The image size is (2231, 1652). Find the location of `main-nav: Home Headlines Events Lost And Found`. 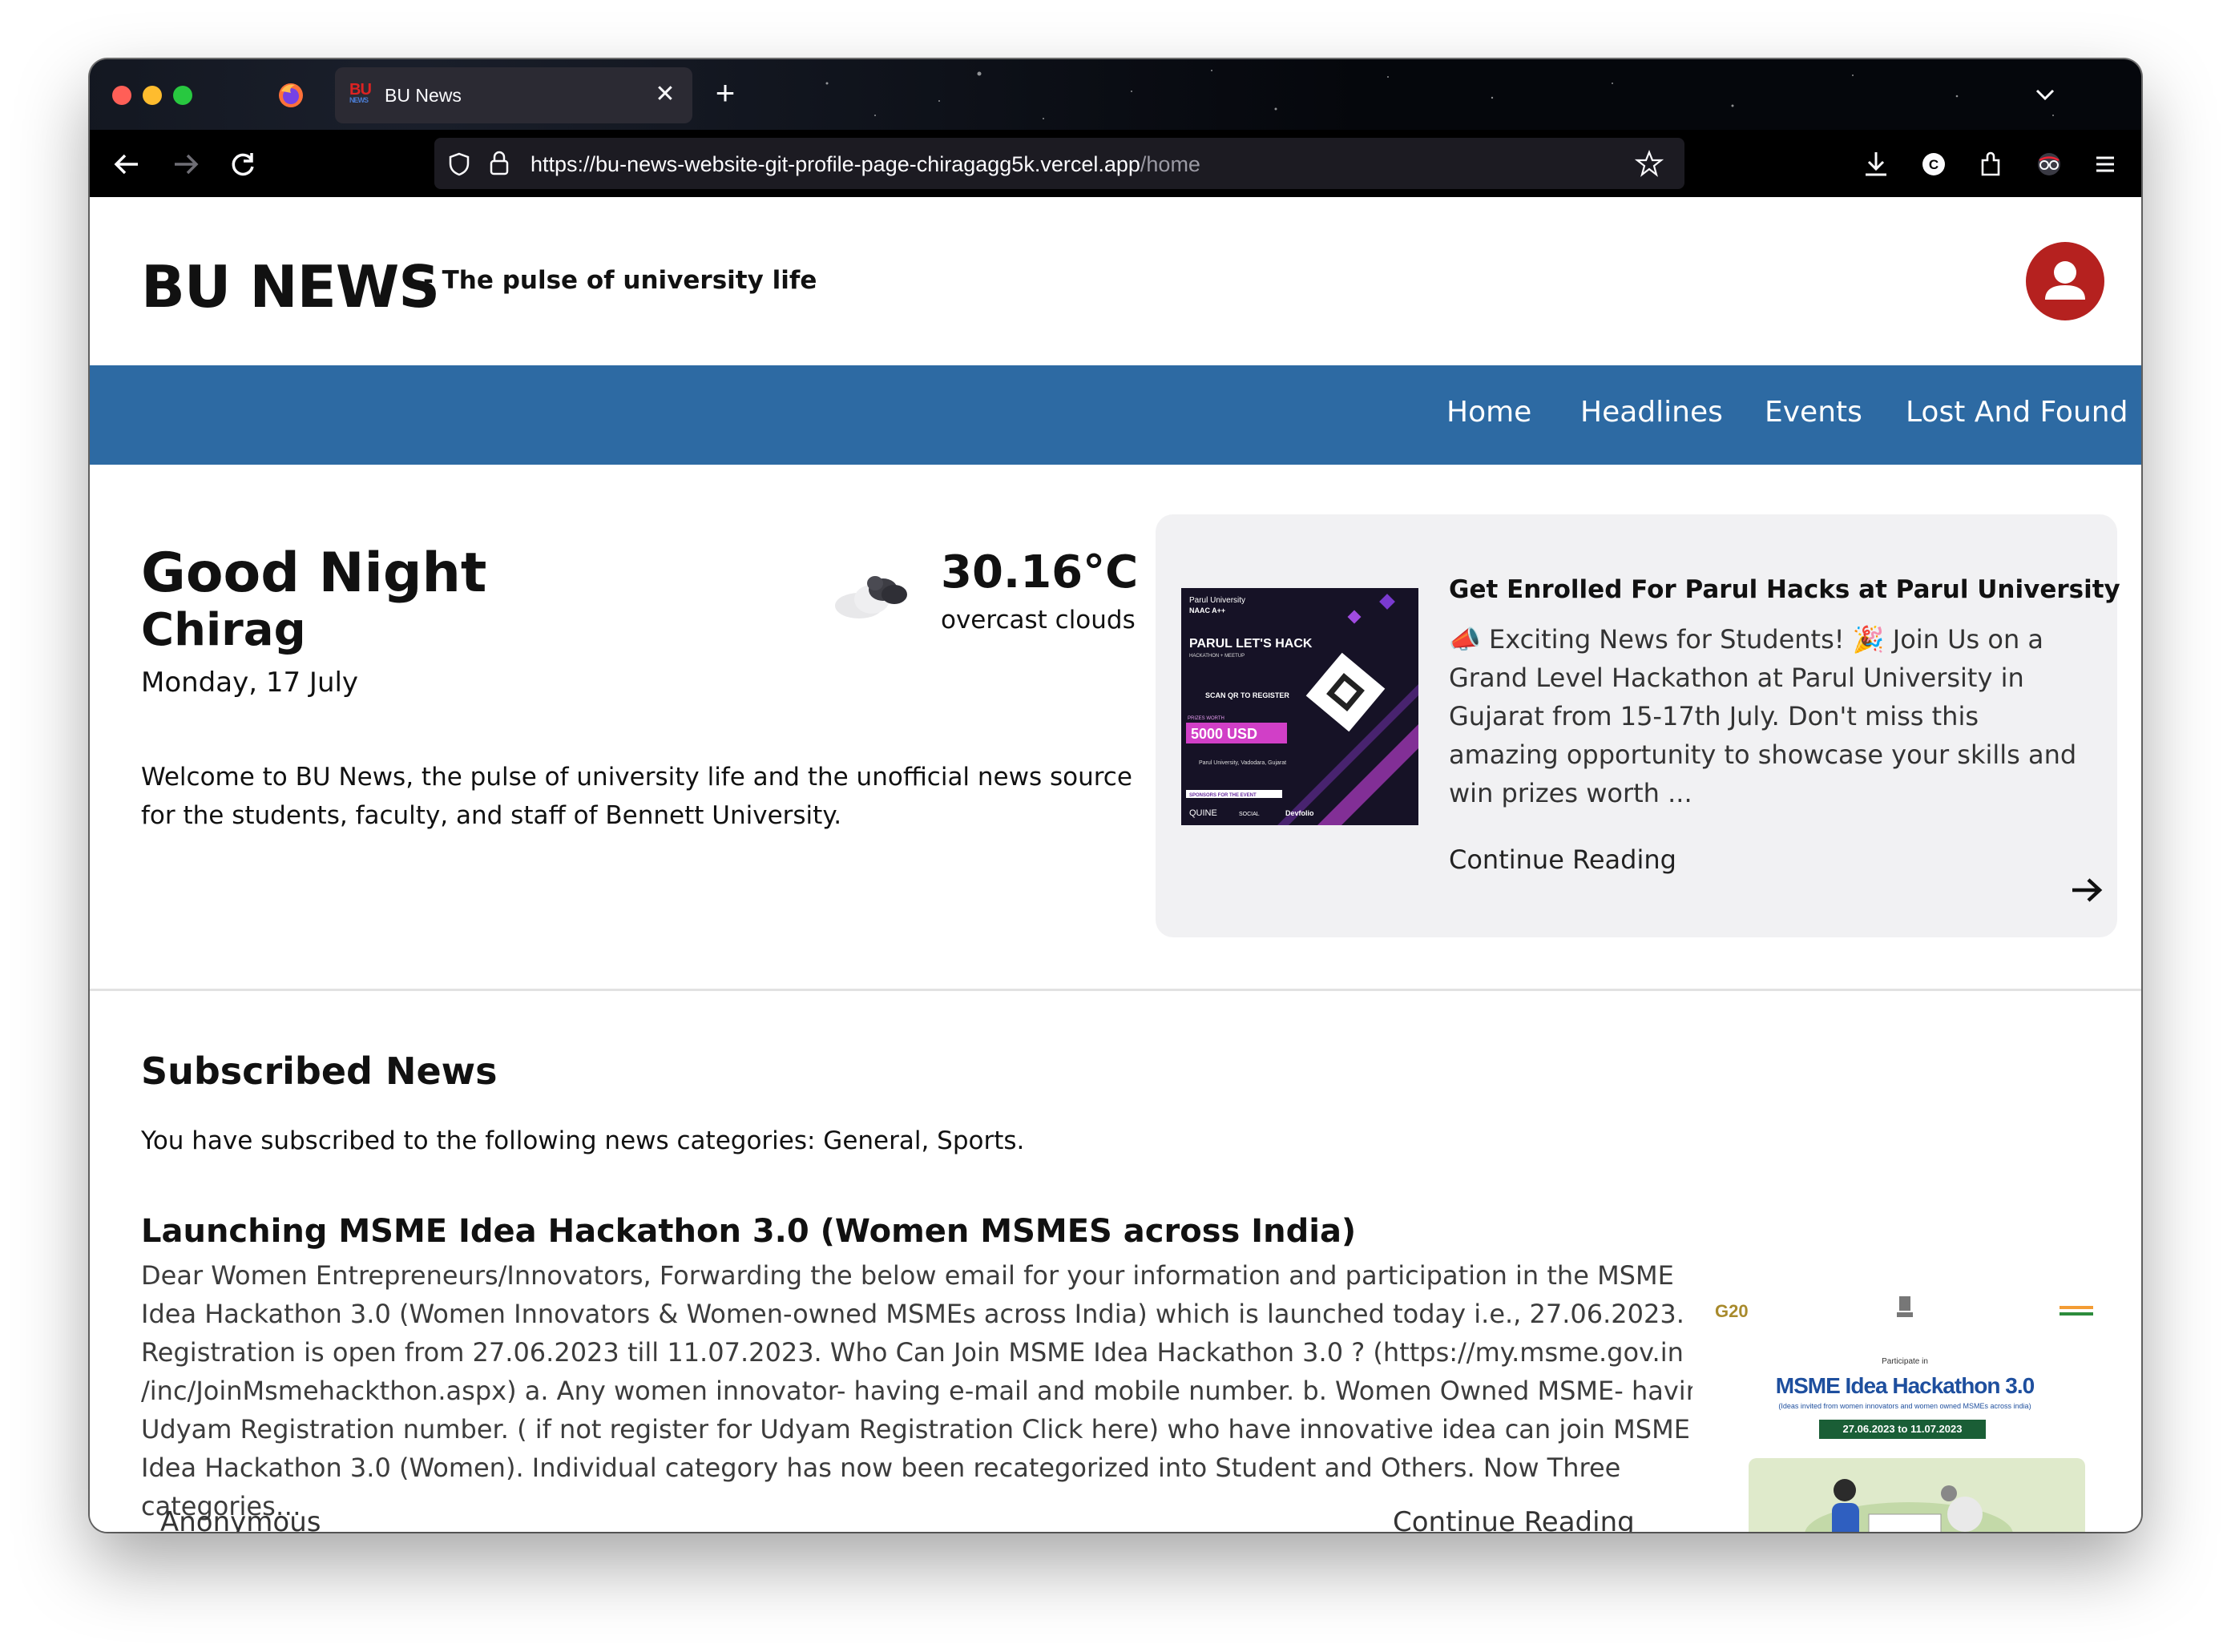

main-nav: Home Headlines Events Lost And Found is located at coordinates (1115, 415).